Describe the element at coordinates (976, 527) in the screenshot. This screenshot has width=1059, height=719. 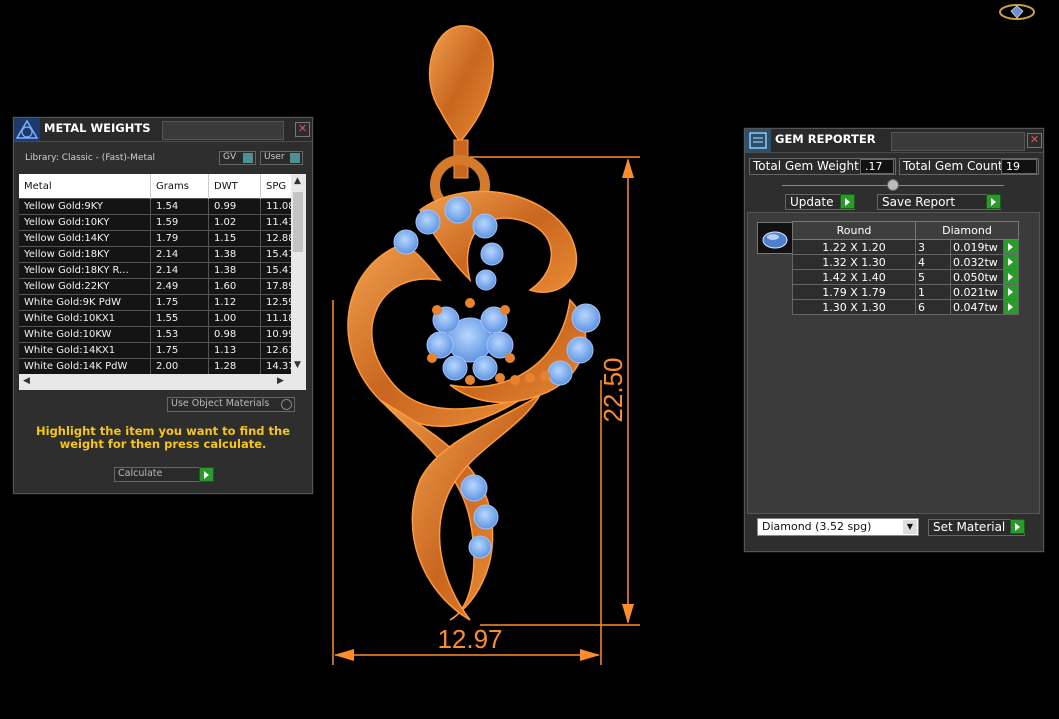
I see `set-material-button: Set Material` at that location.